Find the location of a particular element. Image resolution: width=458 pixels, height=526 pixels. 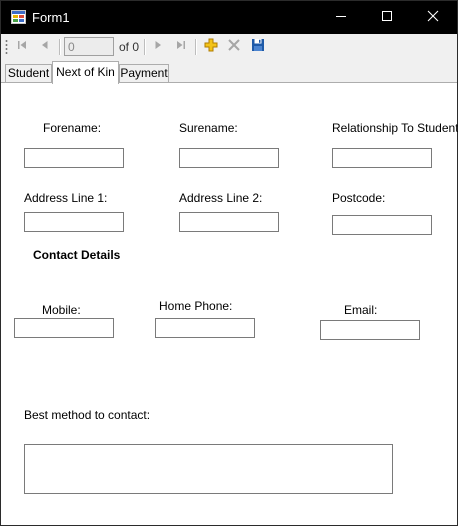

tab-label: Next of Kin is located at coordinates (85, 72).